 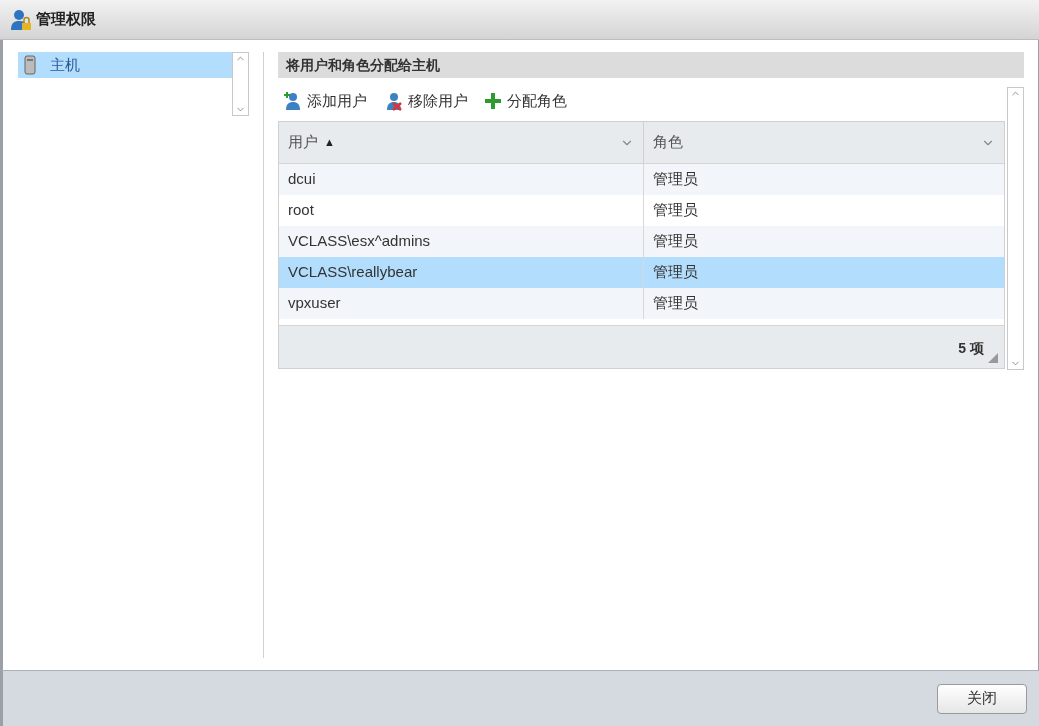 What do you see at coordinates (668, 142) in the screenshot?
I see `column-title: 角色` at bounding box center [668, 142].